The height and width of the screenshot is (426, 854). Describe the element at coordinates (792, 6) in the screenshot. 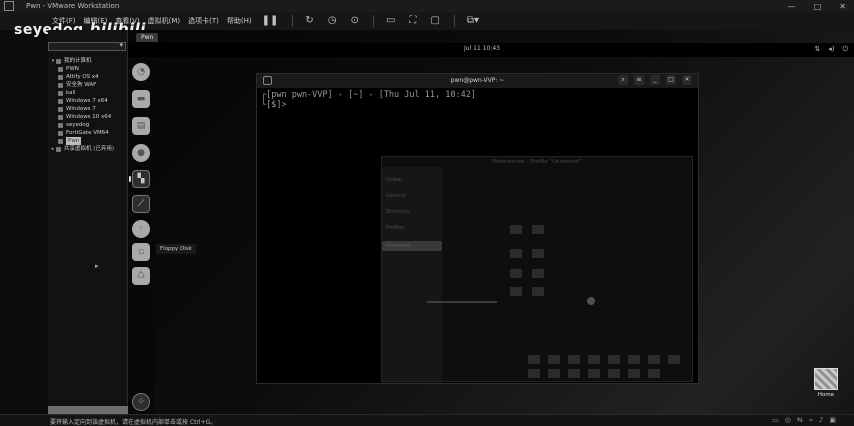

I see `minimize-icon: —` at that location.